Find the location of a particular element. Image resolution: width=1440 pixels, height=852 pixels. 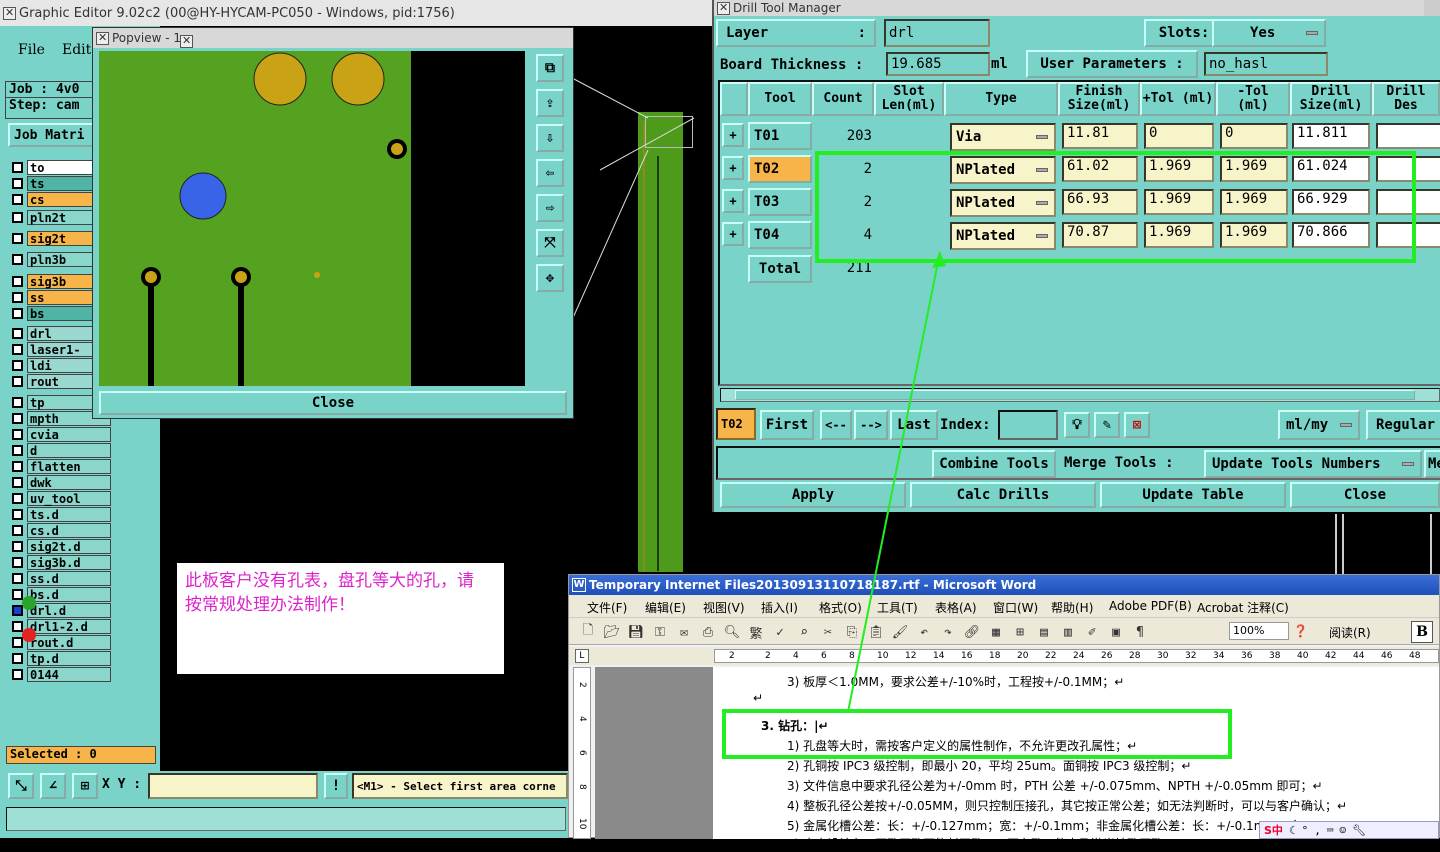

layer-name: sig2t.d is located at coordinates (69, 546).